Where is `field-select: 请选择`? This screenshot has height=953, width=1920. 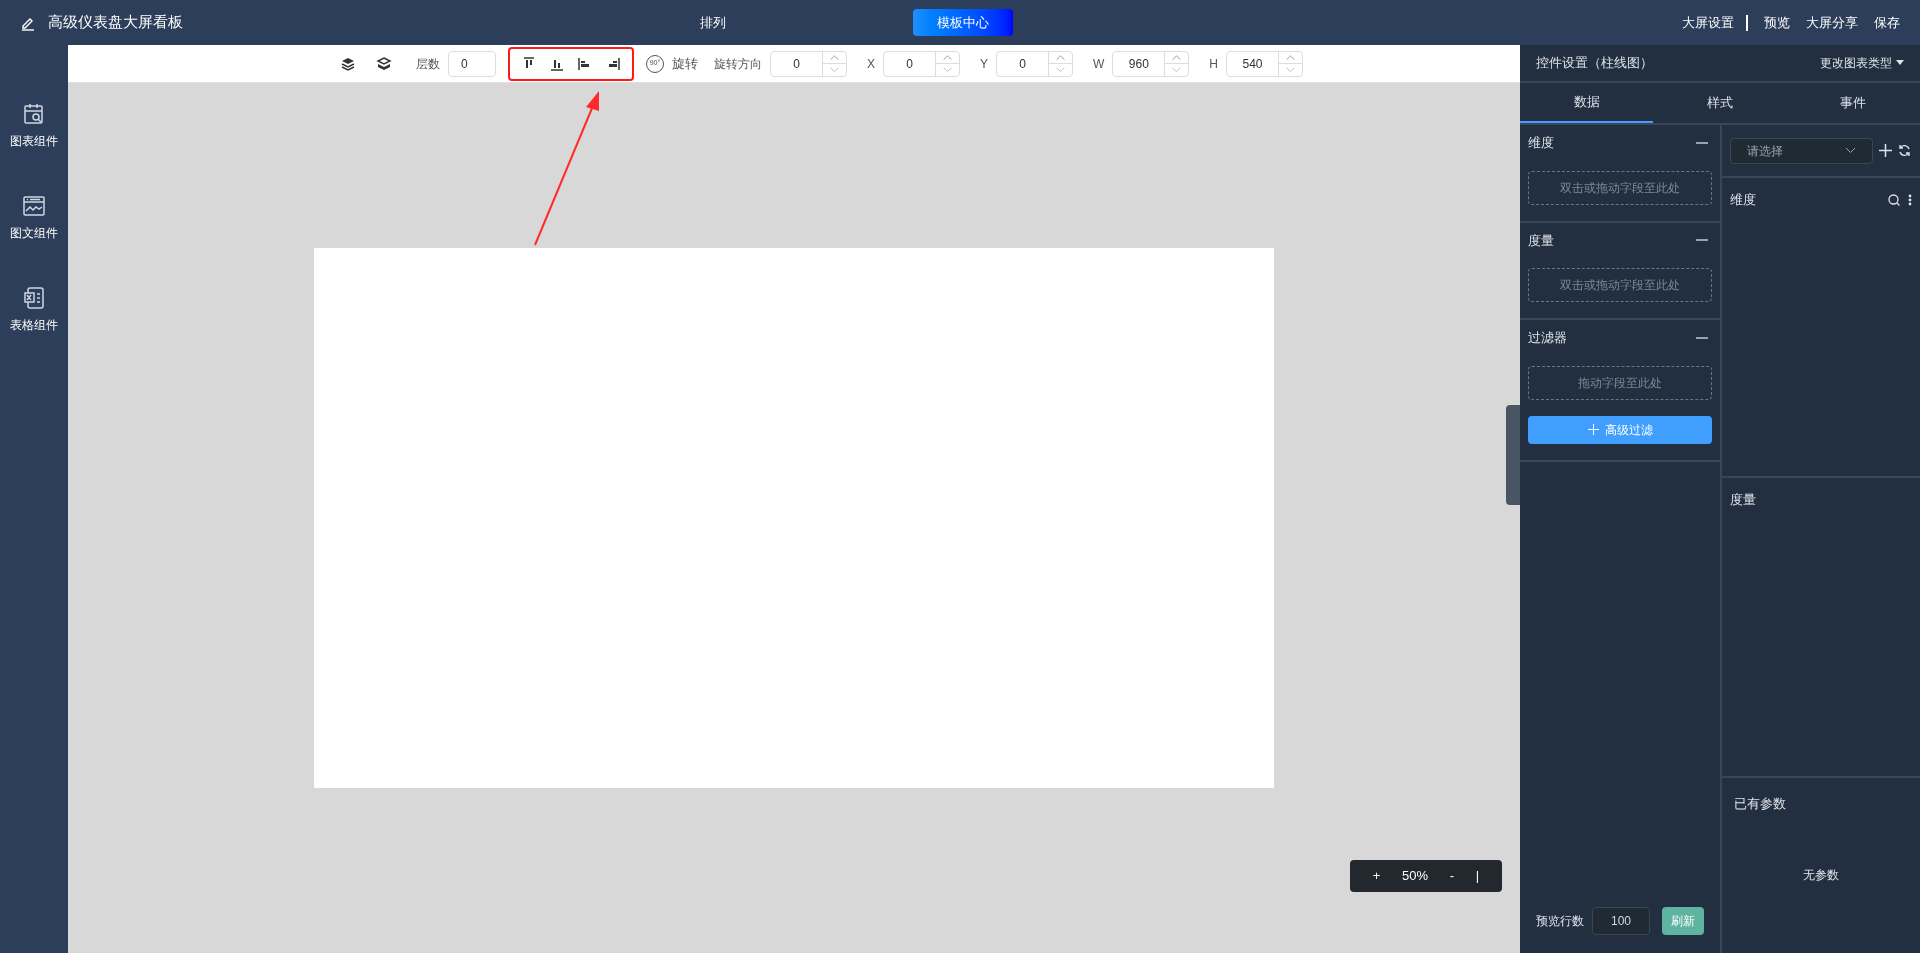
field-select: 请选择 is located at coordinates (1801, 150).